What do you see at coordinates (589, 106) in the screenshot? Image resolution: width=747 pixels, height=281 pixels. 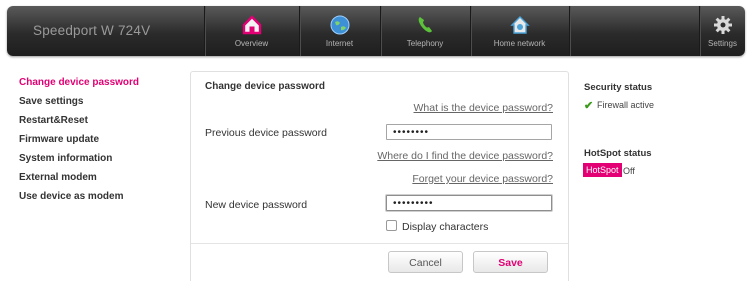 I see `checkmark-icon: ✔` at bounding box center [589, 106].